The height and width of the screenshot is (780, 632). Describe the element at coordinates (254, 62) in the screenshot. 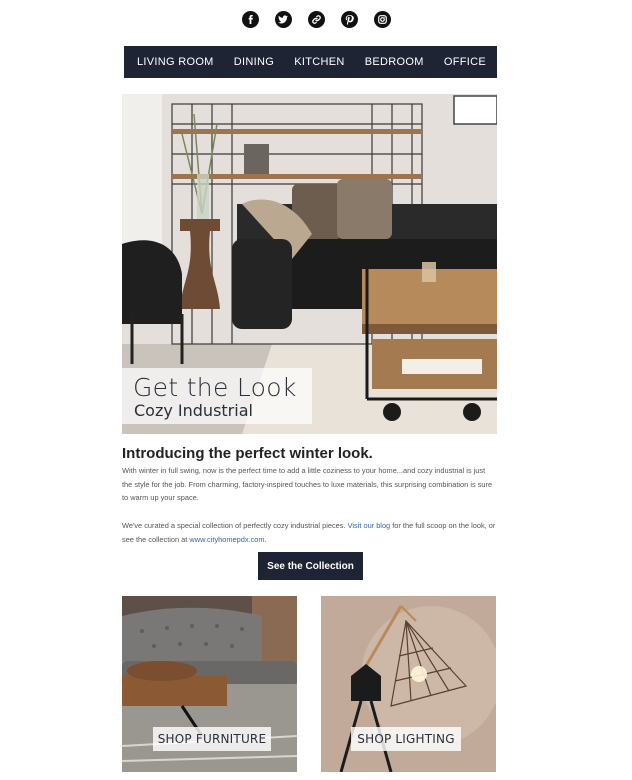

I see `nav-dining: DINING` at that location.